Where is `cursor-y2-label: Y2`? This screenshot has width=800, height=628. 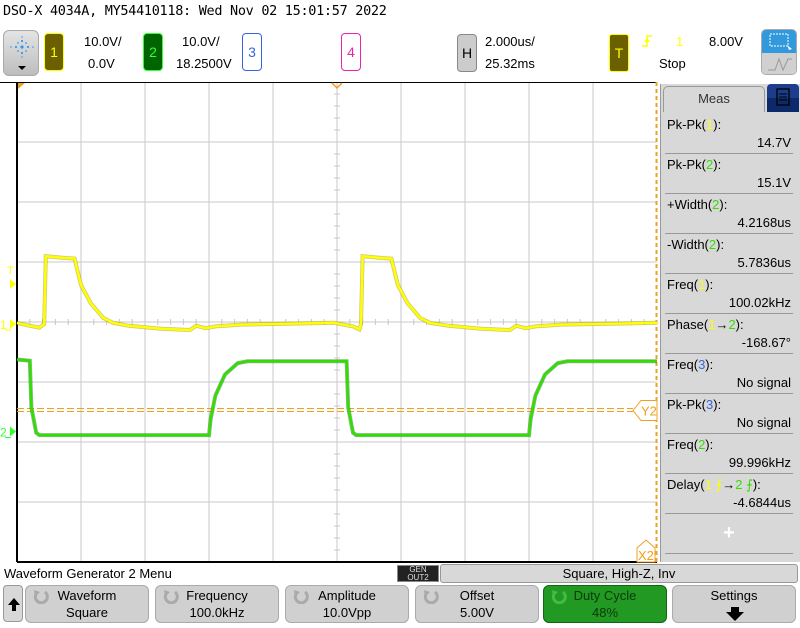 cursor-y2-label: Y2 is located at coordinates (649, 411).